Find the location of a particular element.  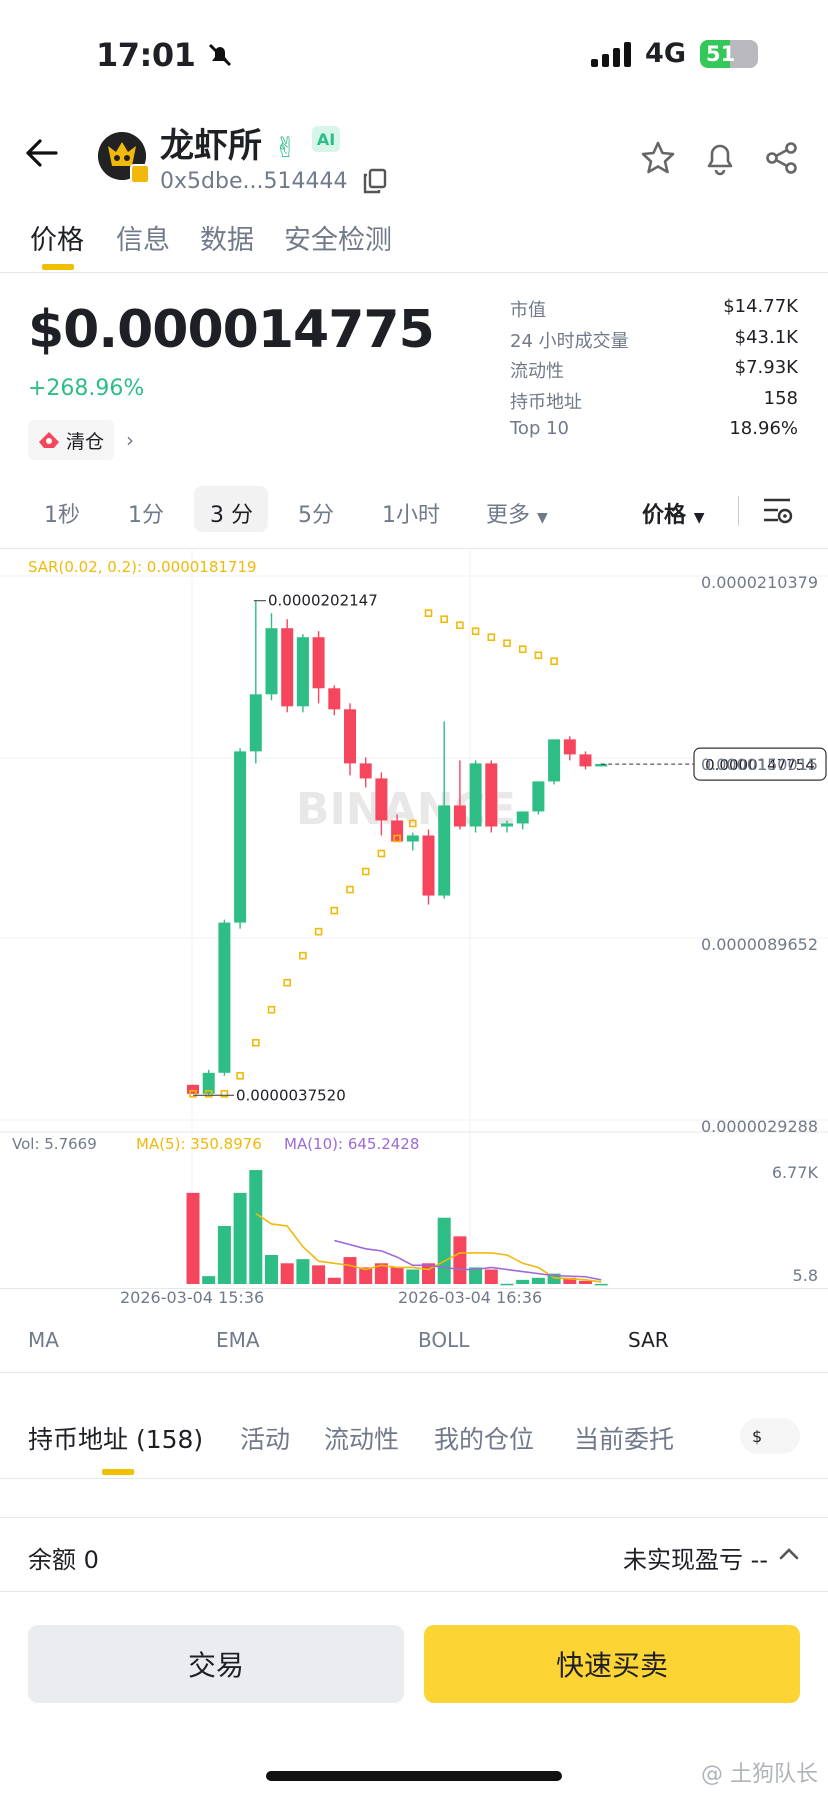

signal-icon is located at coordinates (611, 54).